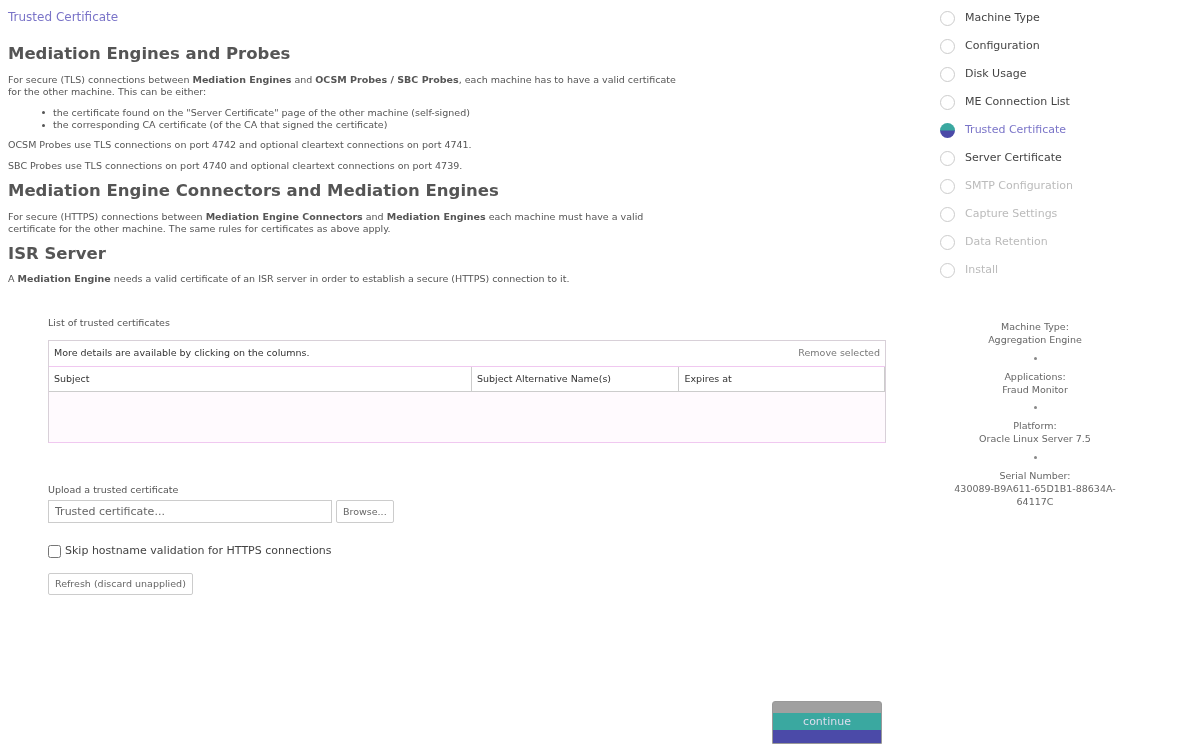  What do you see at coordinates (150, 54) in the screenshot?
I see `section-heading: Mediation Engines and Probes` at bounding box center [150, 54].